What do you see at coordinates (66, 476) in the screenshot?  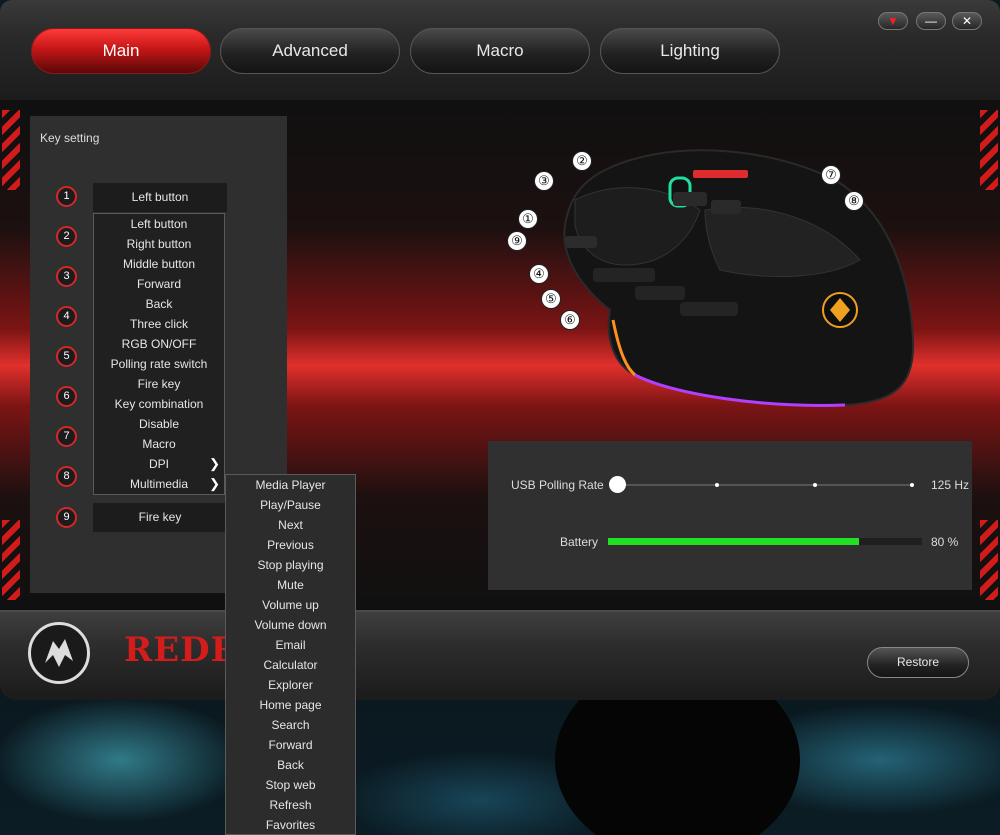 I see `key-number-8: 8` at bounding box center [66, 476].